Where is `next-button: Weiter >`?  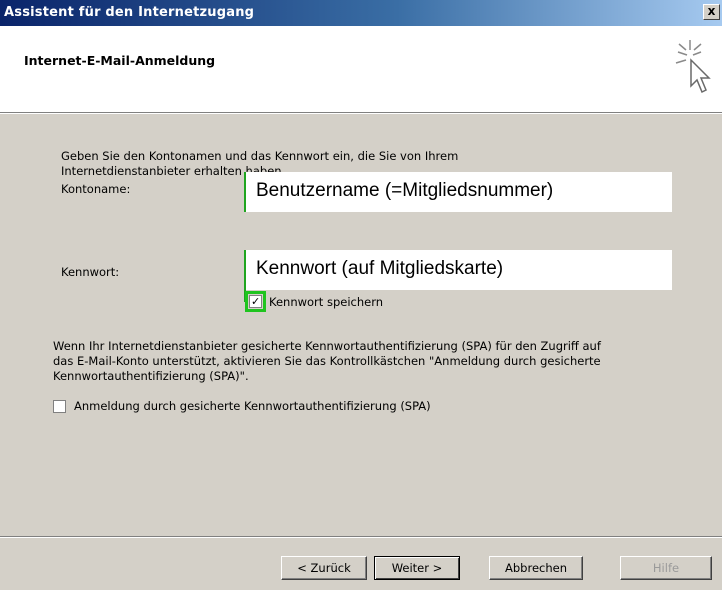 next-button: Weiter > is located at coordinates (417, 568).